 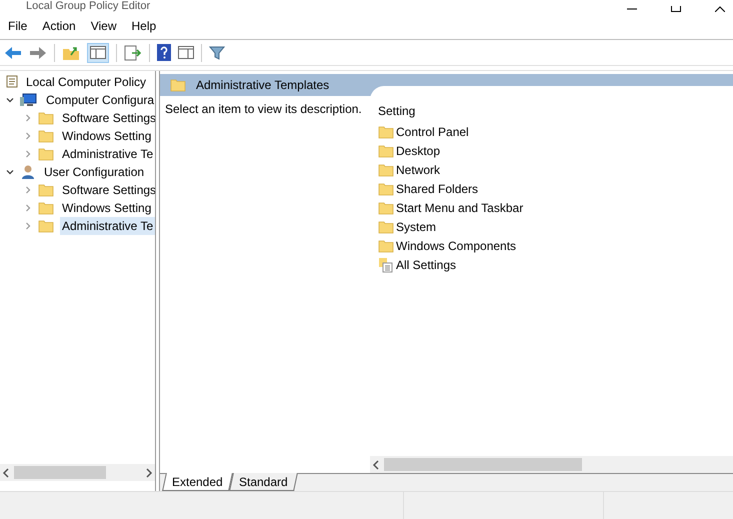 I want to click on list-item: Windows Components, so click(x=456, y=245).